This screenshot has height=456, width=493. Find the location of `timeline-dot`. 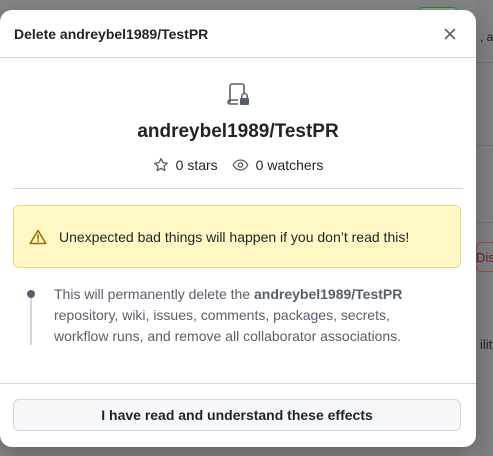

timeline-dot is located at coordinates (31, 294).